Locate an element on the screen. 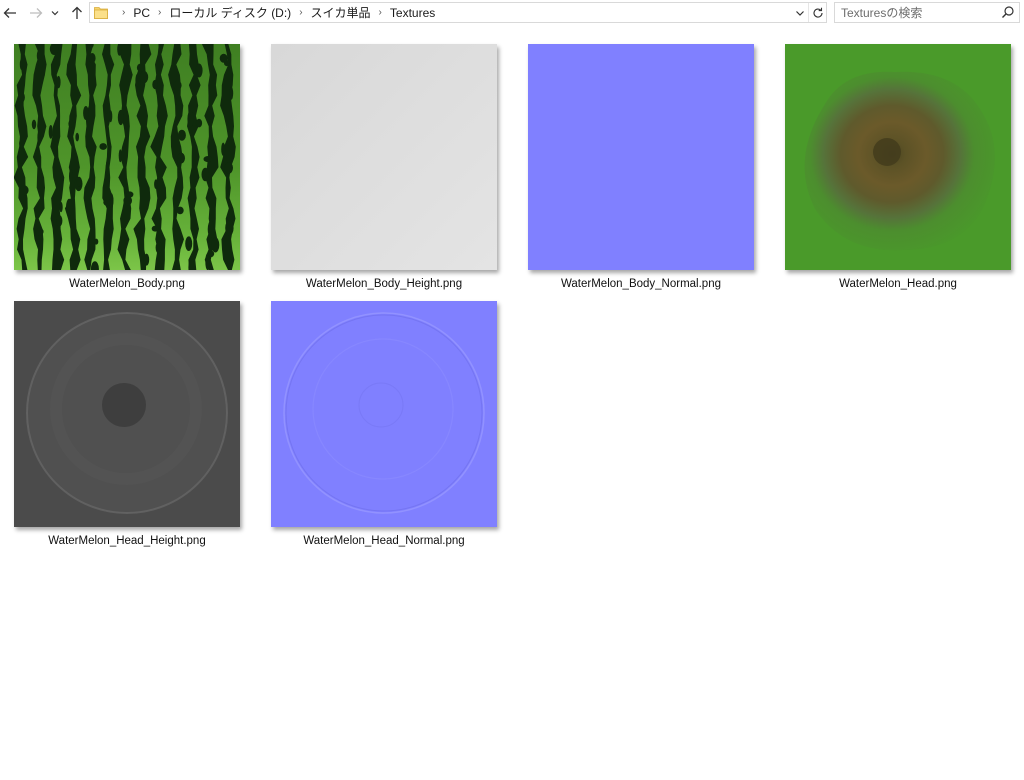 The width and height of the screenshot is (1024, 780). arrow-right-icon is located at coordinates (36, 13).